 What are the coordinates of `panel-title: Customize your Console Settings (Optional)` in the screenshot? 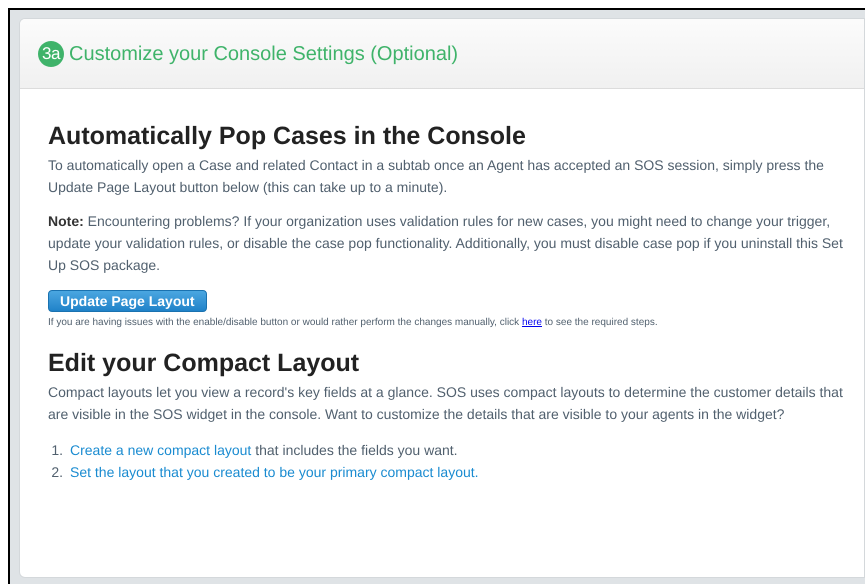 It's located at (263, 54).